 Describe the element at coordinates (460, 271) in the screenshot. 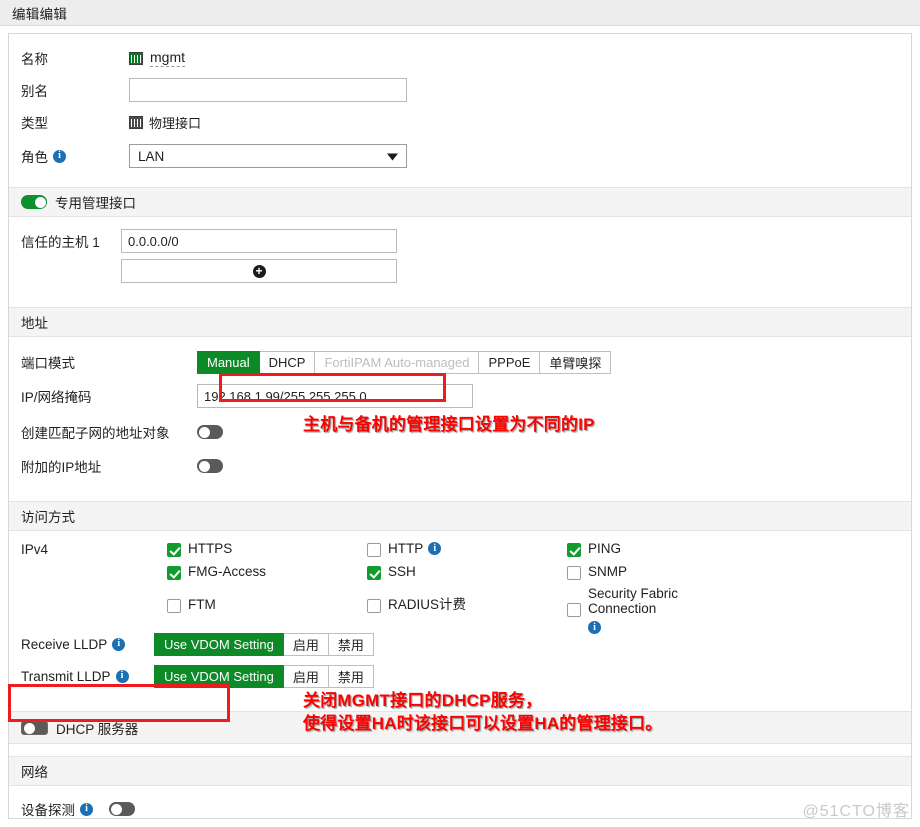

I see `field-row-add-trusted-host: +` at that location.